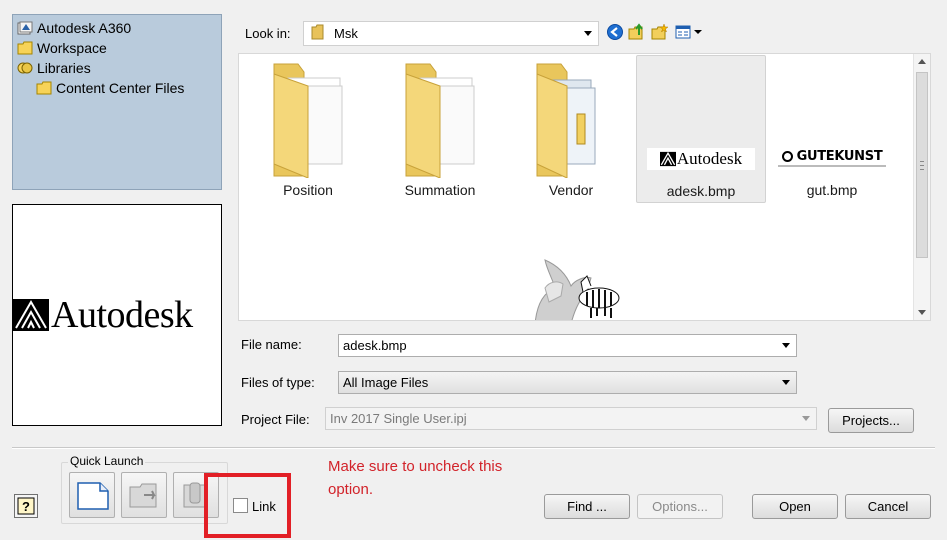 The width and height of the screenshot is (947, 540). What do you see at coordinates (701, 129) in the screenshot?
I see `file-item-adesk-bmp: Autodesk adesk.bmp` at bounding box center [701, 129].